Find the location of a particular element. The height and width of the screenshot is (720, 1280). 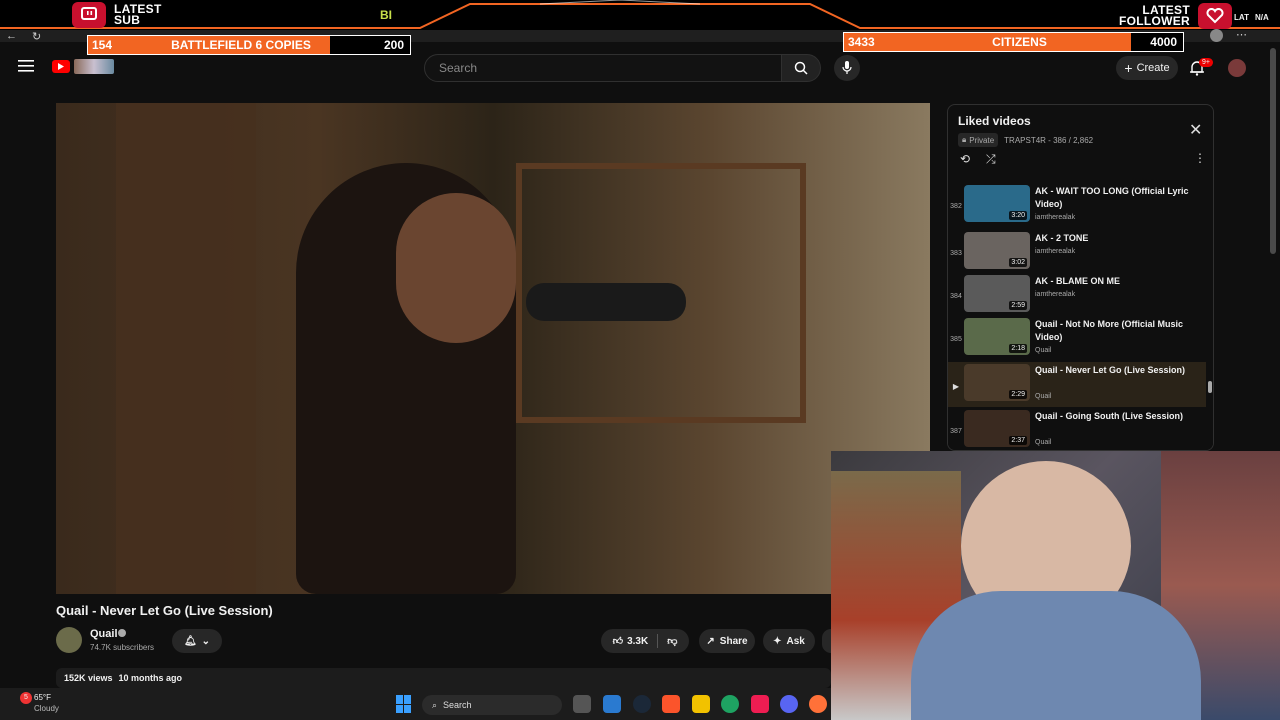

account-avatar is located at coordinates (1237, 68).